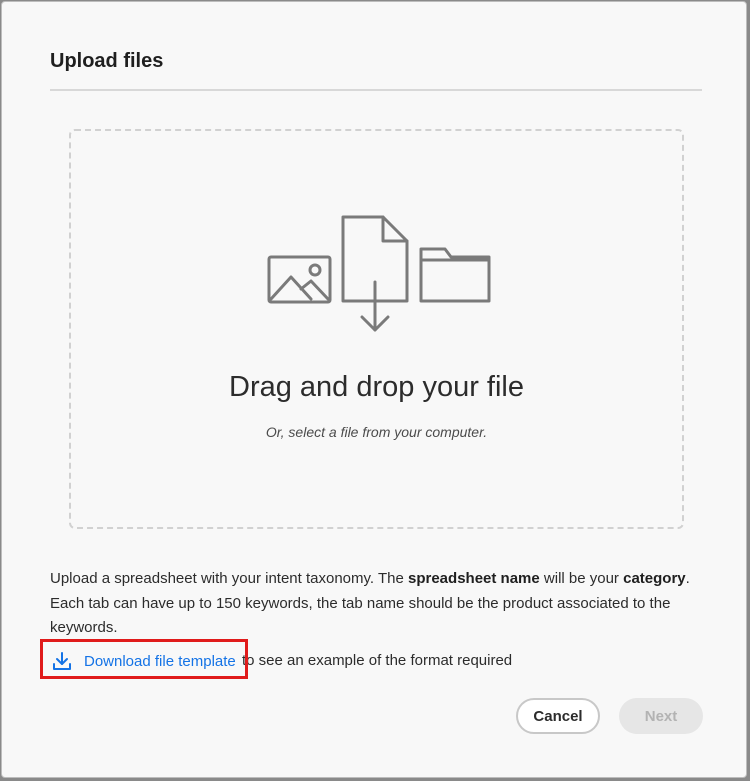 The image size is (750, 781). I want to click on file-download-icon, so click(375, 273).